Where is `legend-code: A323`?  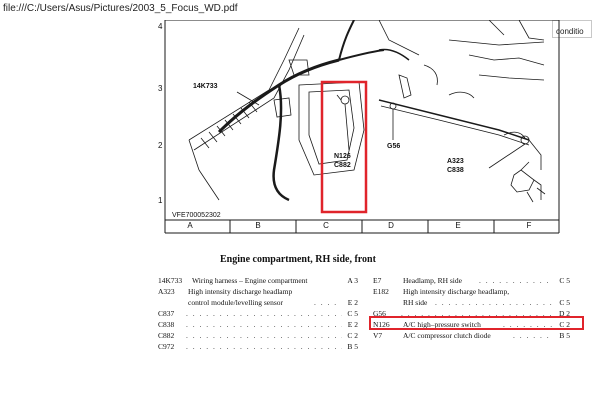 legend-code: A323 is located at coordinates (166, 291).